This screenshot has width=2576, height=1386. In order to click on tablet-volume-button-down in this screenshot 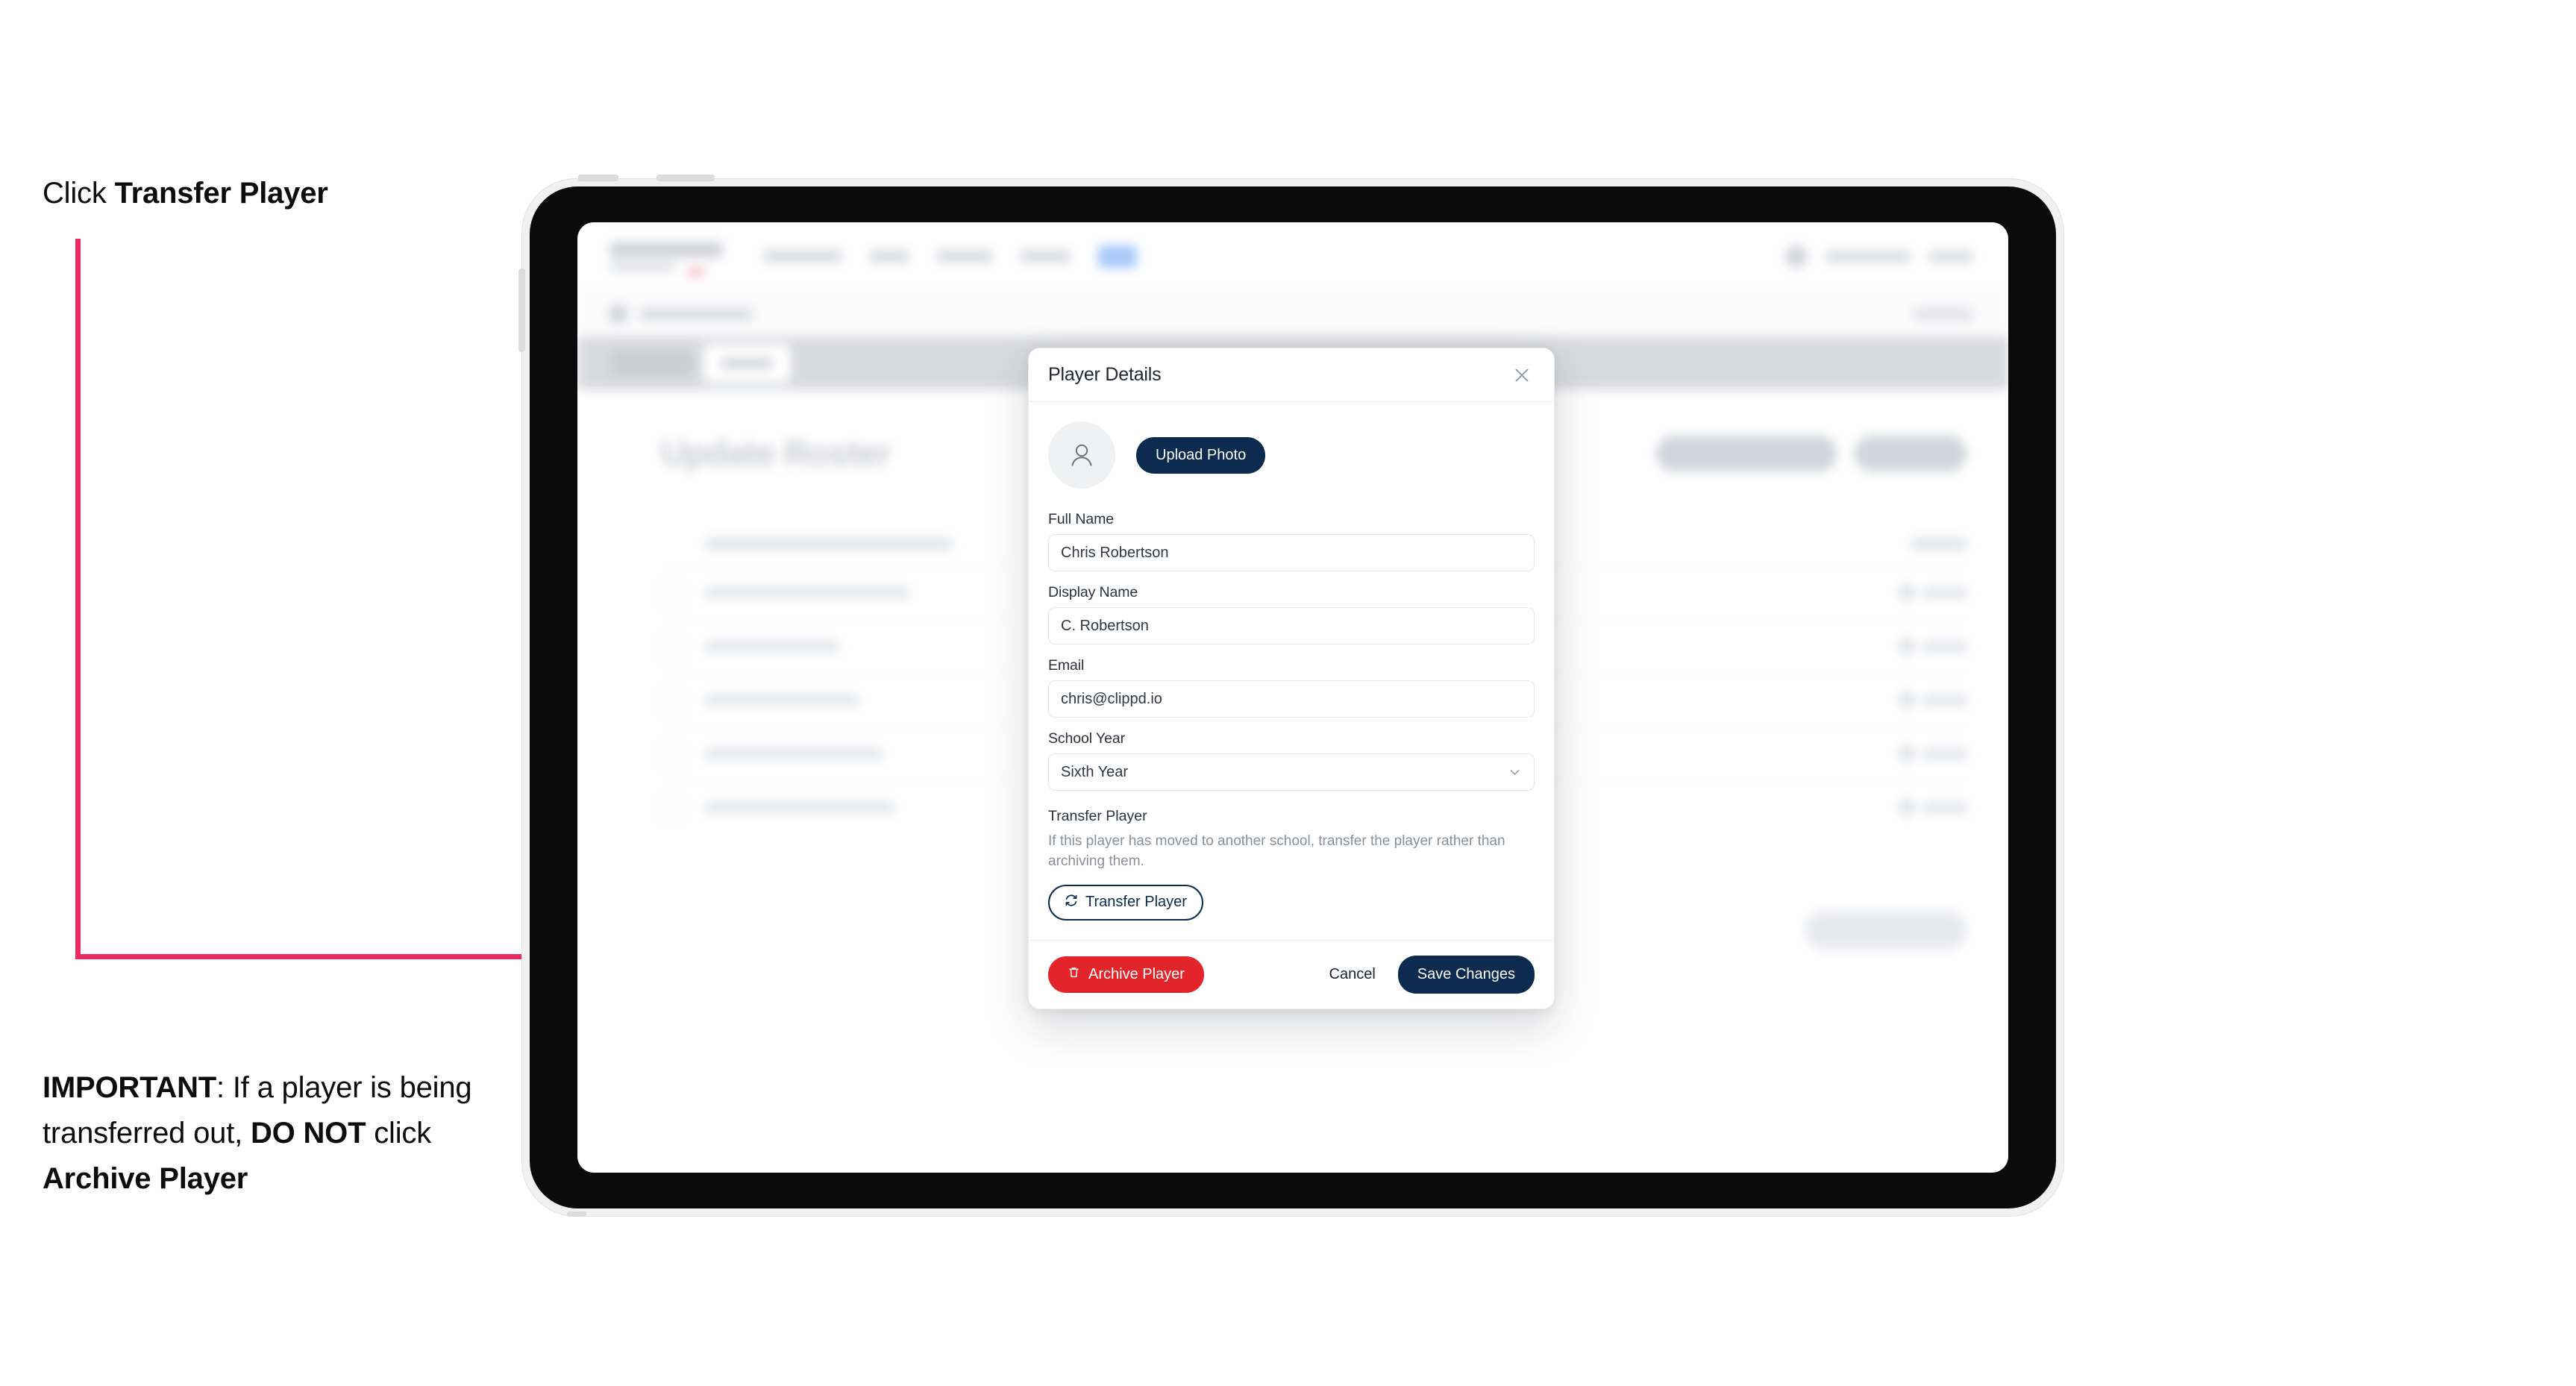, I will do `click(685, 178)`.